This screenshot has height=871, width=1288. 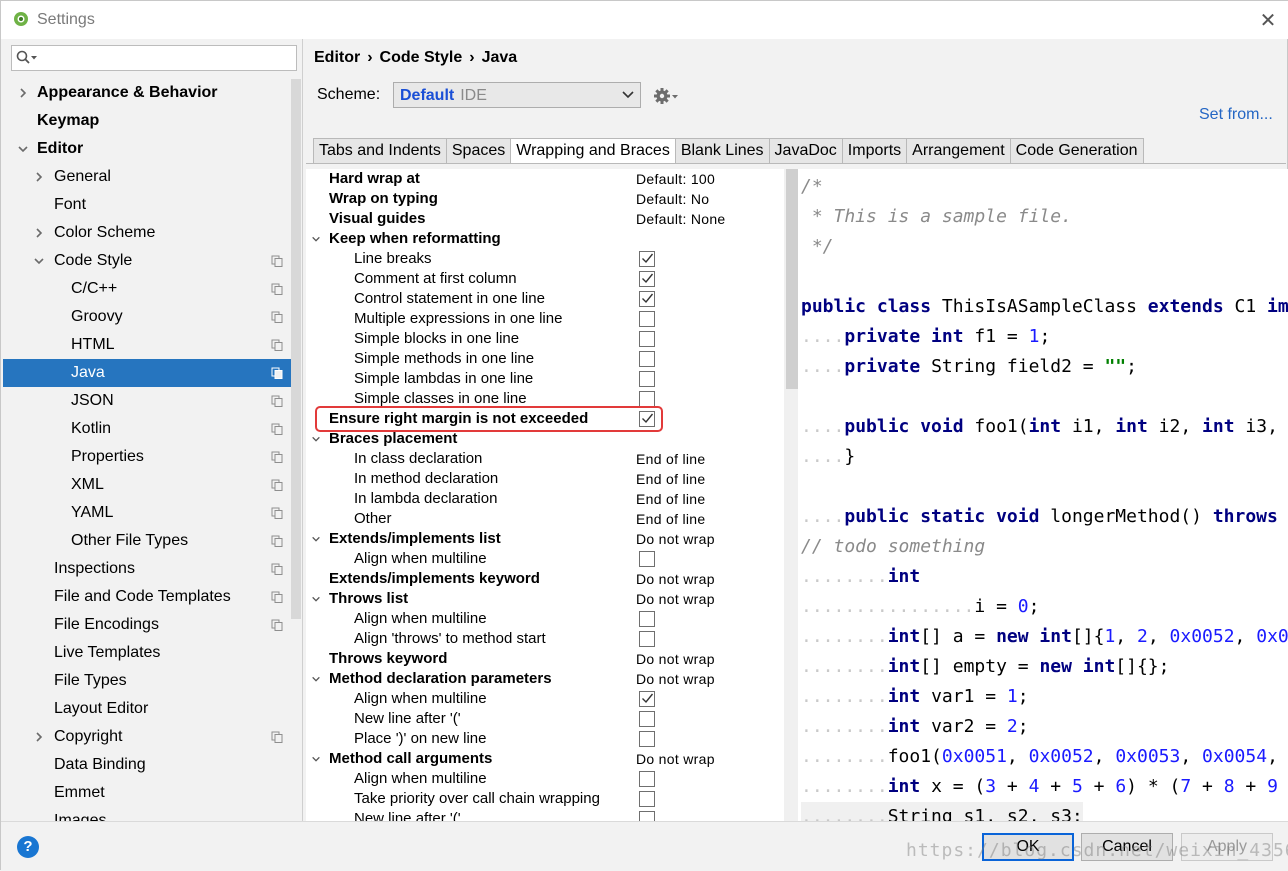 What do you see at coordinates (545, 359) in the screenshot?
I see `setting-row: Simple methods in one line` at bounding box center [545, 359].